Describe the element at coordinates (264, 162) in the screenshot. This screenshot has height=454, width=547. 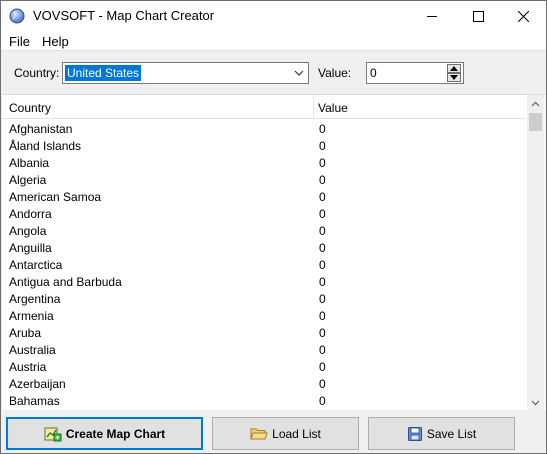
I see `table-row: Albania 0` at that location.